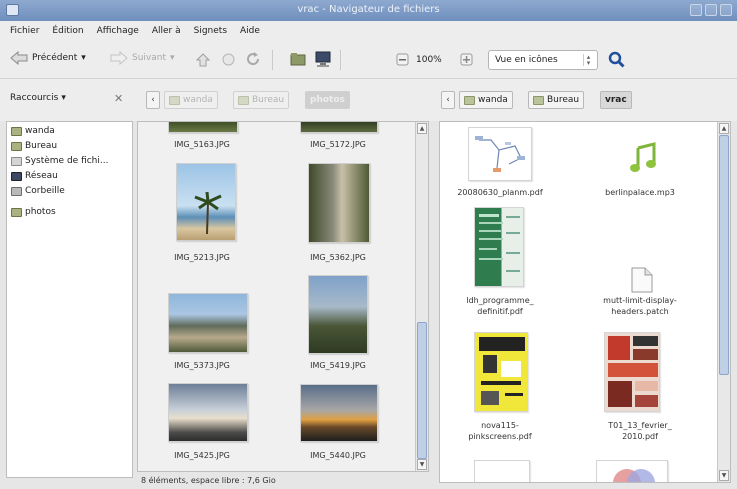 This screenshot has height=489, width=737. Describe the element at coordinates (202, 257) in the screenshot. I see `file-label: IMG_5213.JPG` at that location.